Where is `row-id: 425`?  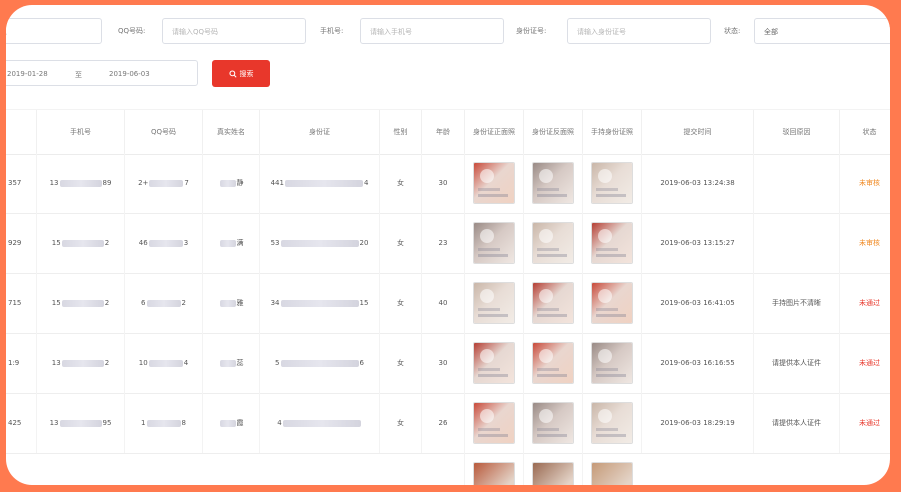
row-id: 425 is located at coordinates (15, 423).